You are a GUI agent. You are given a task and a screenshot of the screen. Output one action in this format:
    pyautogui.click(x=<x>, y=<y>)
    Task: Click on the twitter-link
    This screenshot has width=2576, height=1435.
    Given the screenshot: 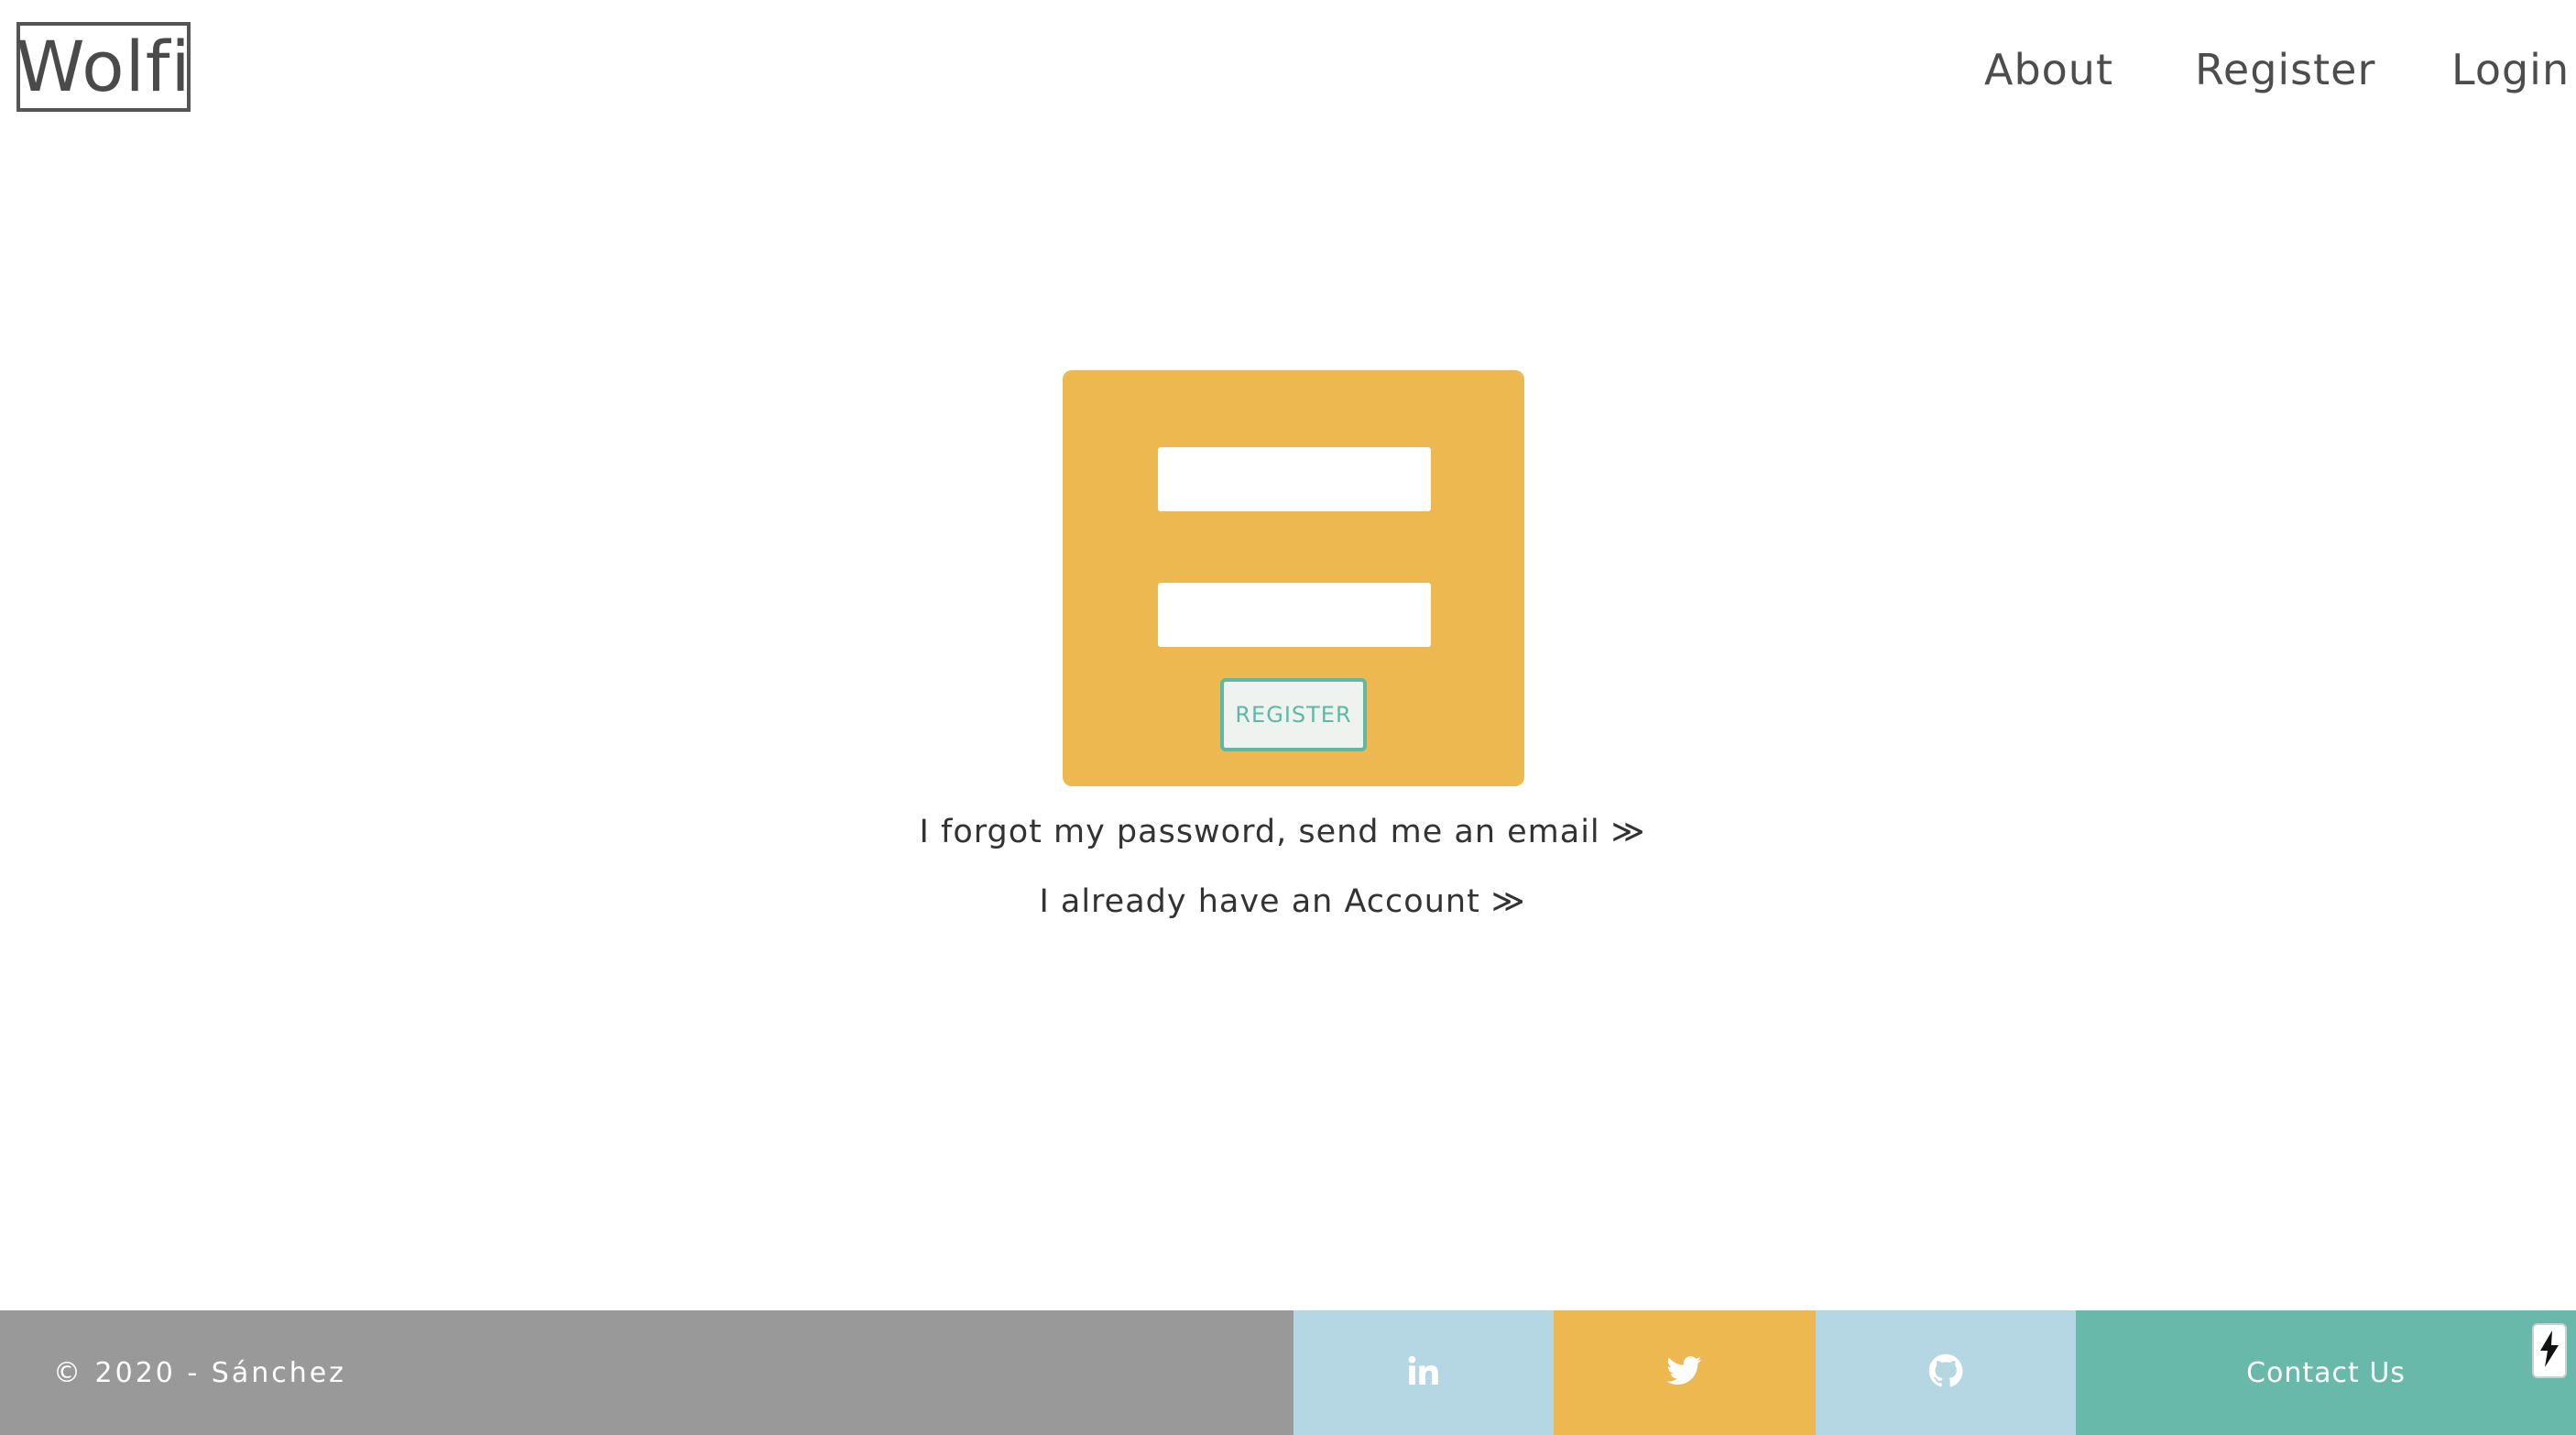 What is the action you would take?
    pyautogui.click(x=1685, y=1372)
    